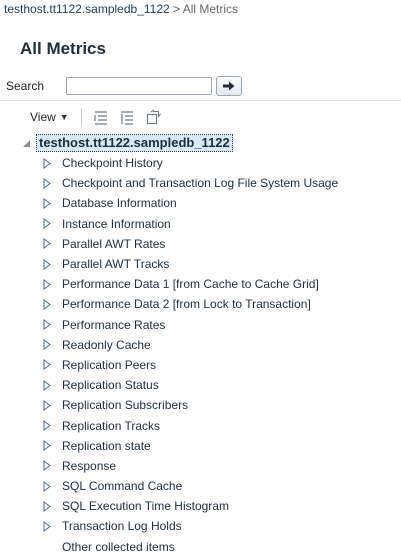 The height and width of the screenshot is (557, 401). I want to click on tree-node: Replication Peers, so click(221, 365).